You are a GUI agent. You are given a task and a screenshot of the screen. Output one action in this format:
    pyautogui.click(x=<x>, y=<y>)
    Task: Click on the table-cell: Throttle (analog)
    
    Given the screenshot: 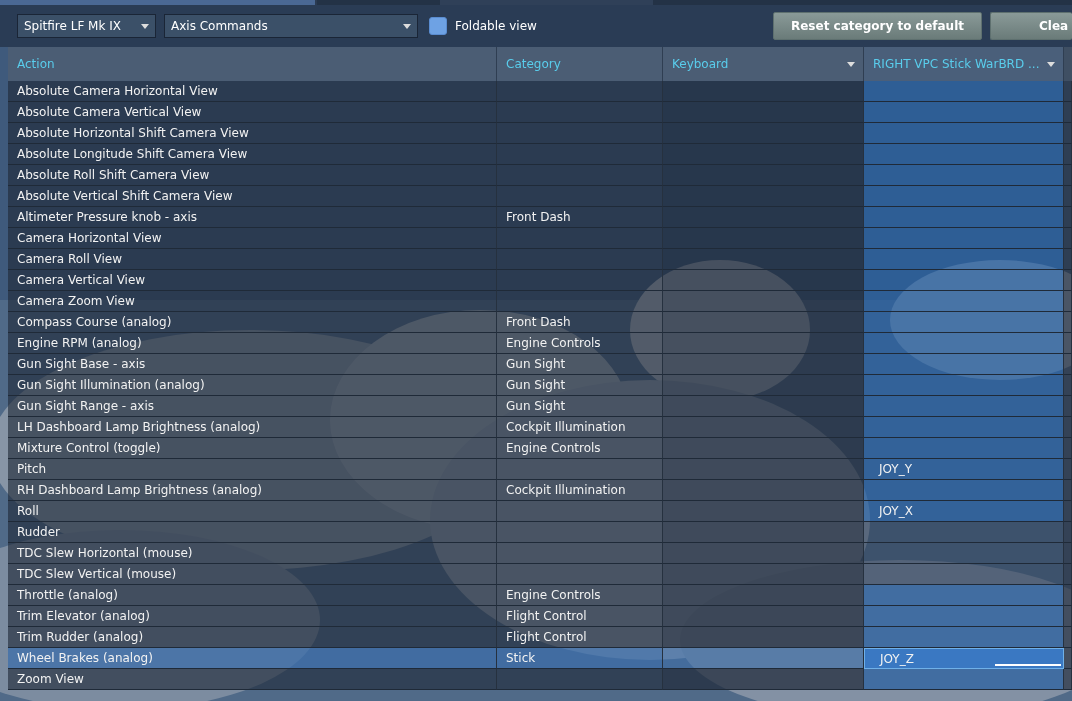 What is the action you would take?
    pyautogui.click(x=252, y=595)
    